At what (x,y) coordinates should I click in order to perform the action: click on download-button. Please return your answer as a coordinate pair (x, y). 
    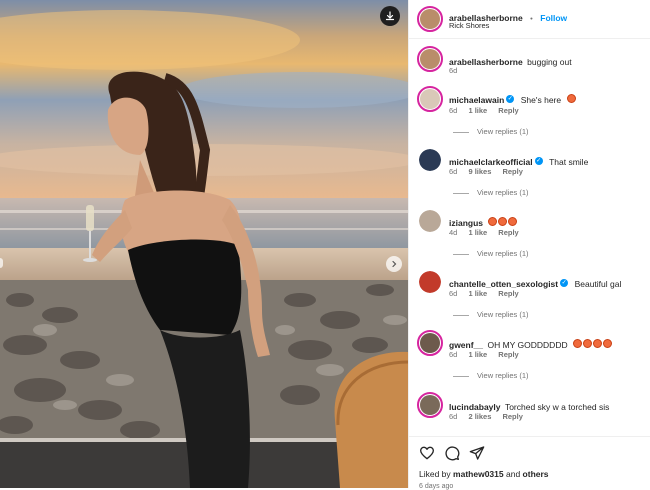
    Looking at the image, I should click on (390, 16).